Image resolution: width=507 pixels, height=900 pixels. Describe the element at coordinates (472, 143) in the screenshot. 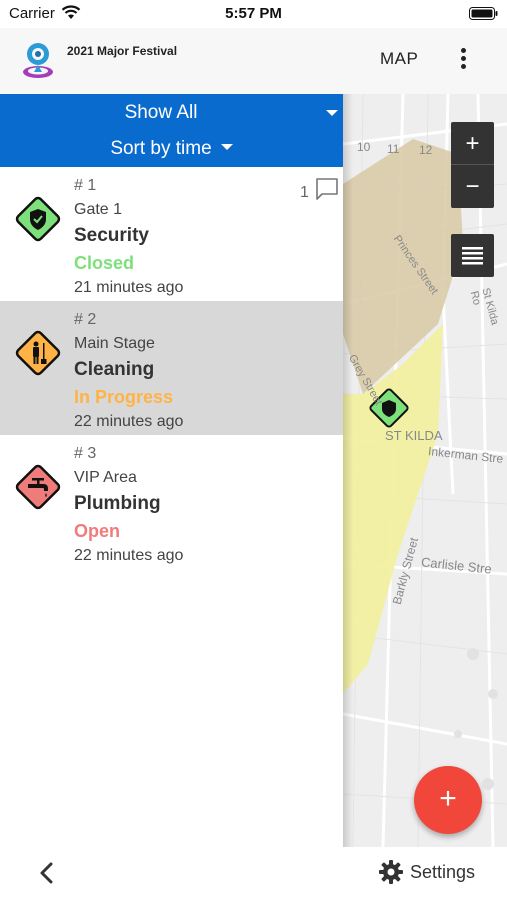

I see `zoom-in-button: +` at that location.